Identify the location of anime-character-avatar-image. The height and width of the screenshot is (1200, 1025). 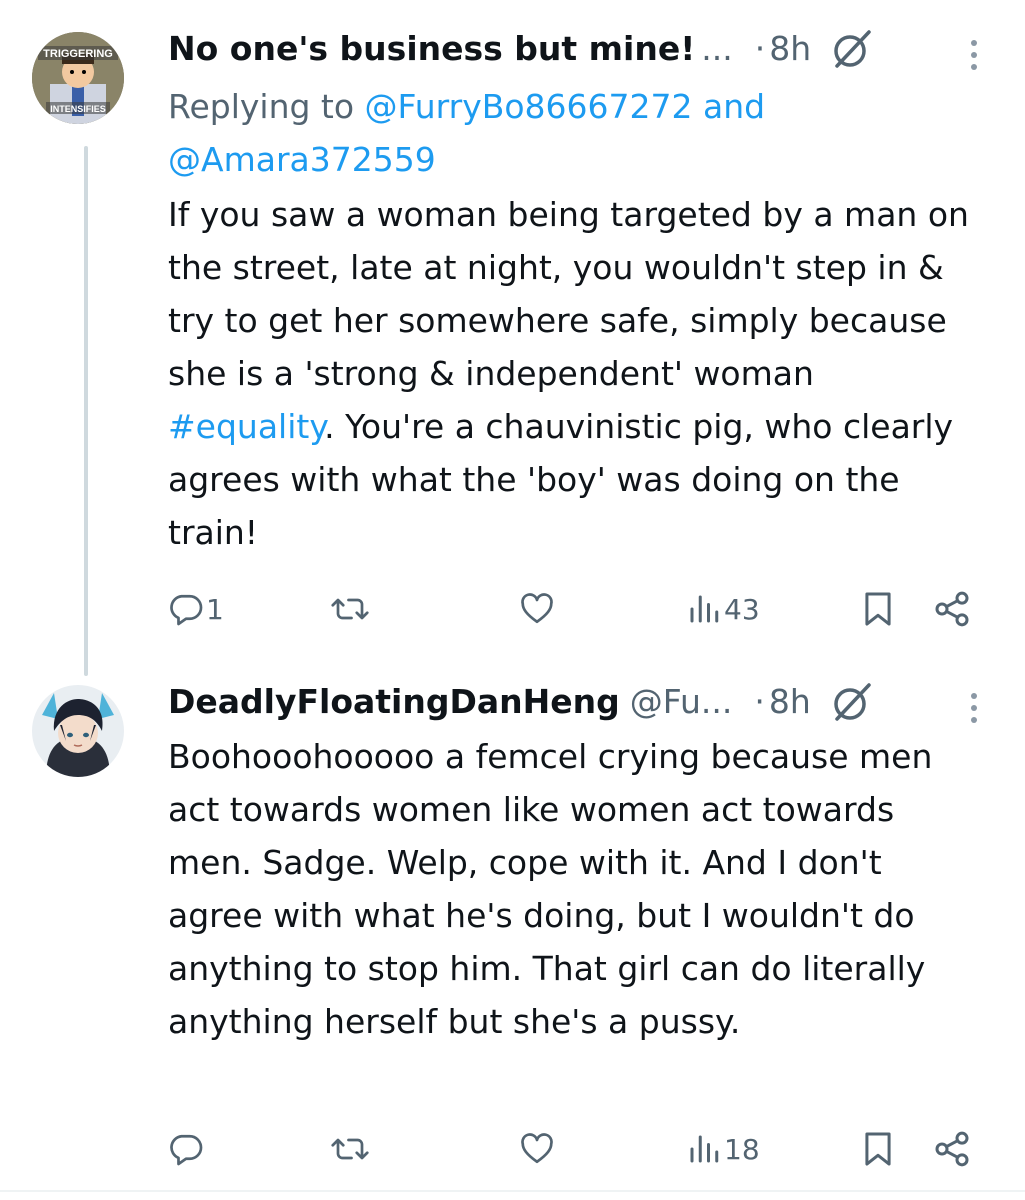
(78, 731).